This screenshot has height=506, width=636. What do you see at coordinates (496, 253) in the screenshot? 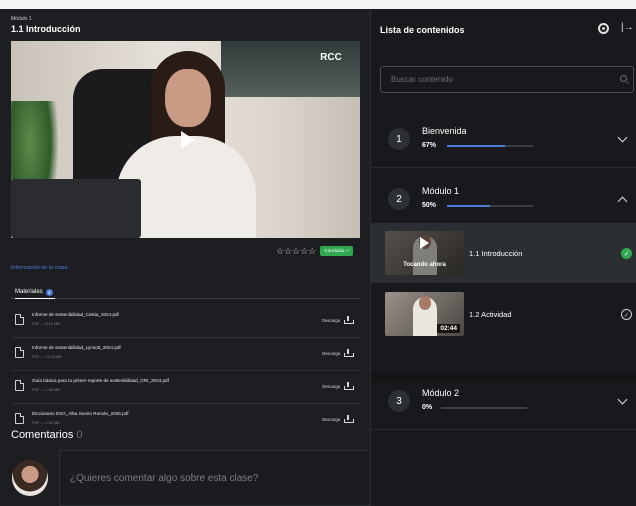
I see `lesson-title: 1.1 Introducción` at bounding box center [496, 253].